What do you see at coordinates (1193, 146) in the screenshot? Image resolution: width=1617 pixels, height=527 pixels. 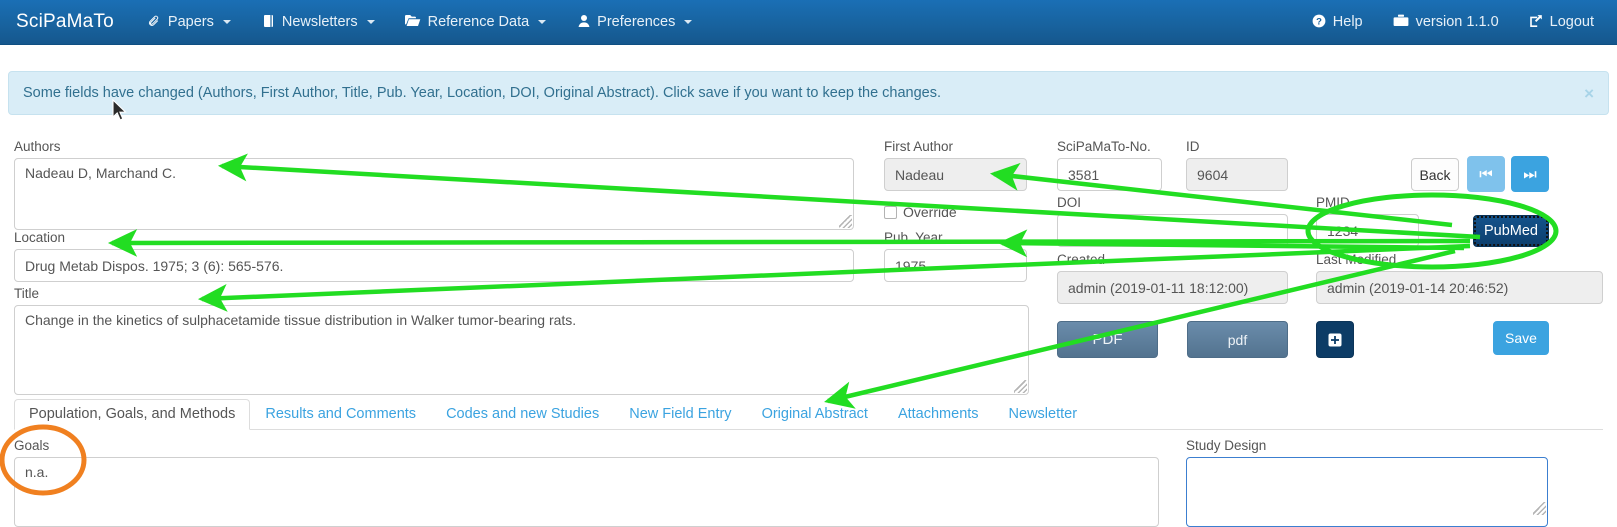 I see `id-label: ID` at bounding box center [1193, 146].